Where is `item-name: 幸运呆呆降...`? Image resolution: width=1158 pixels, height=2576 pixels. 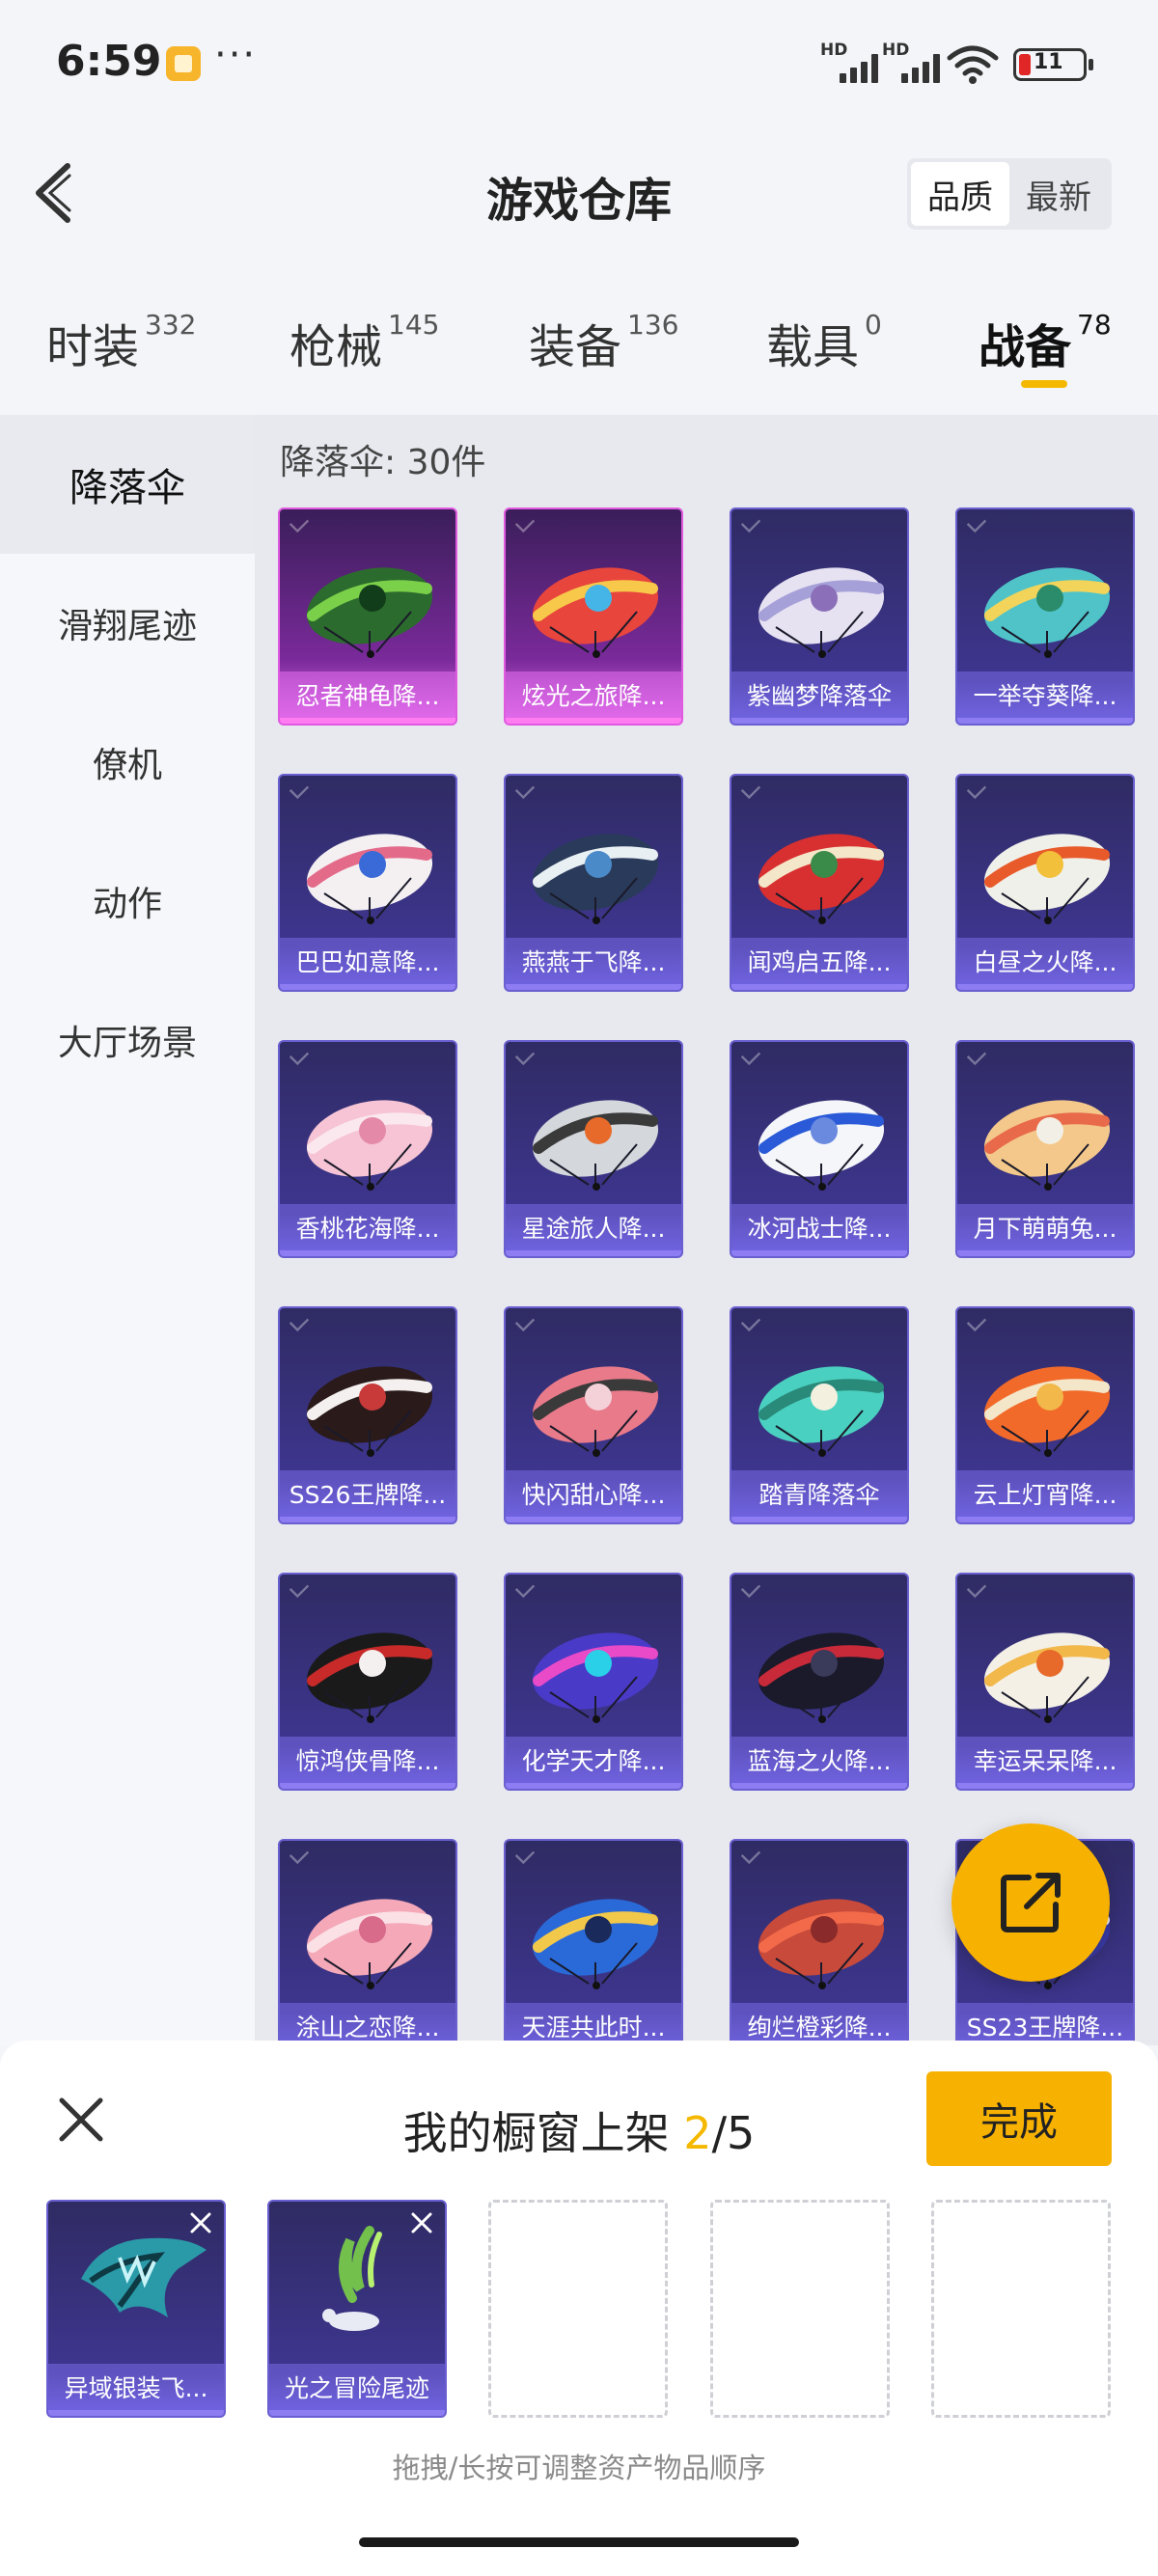
item-name: 幸运呆呆降... is located at coordinates (1045, 1760).